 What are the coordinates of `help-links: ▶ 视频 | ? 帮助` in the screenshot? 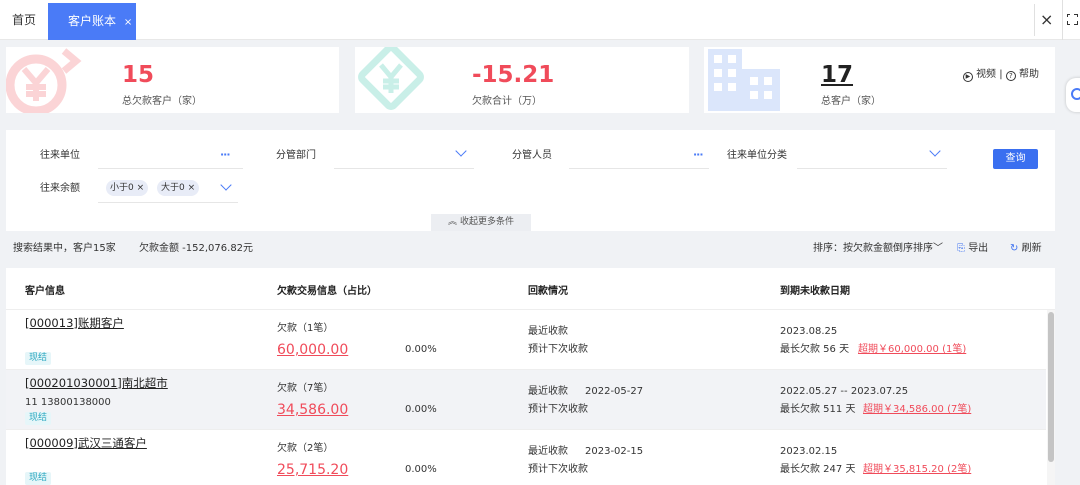 It's located at (1000, 73).